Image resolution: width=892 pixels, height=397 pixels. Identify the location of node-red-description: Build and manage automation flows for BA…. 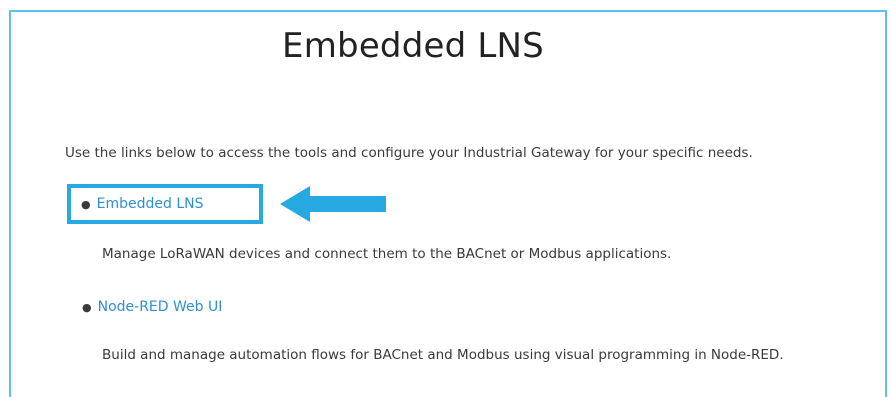
(443, 355).